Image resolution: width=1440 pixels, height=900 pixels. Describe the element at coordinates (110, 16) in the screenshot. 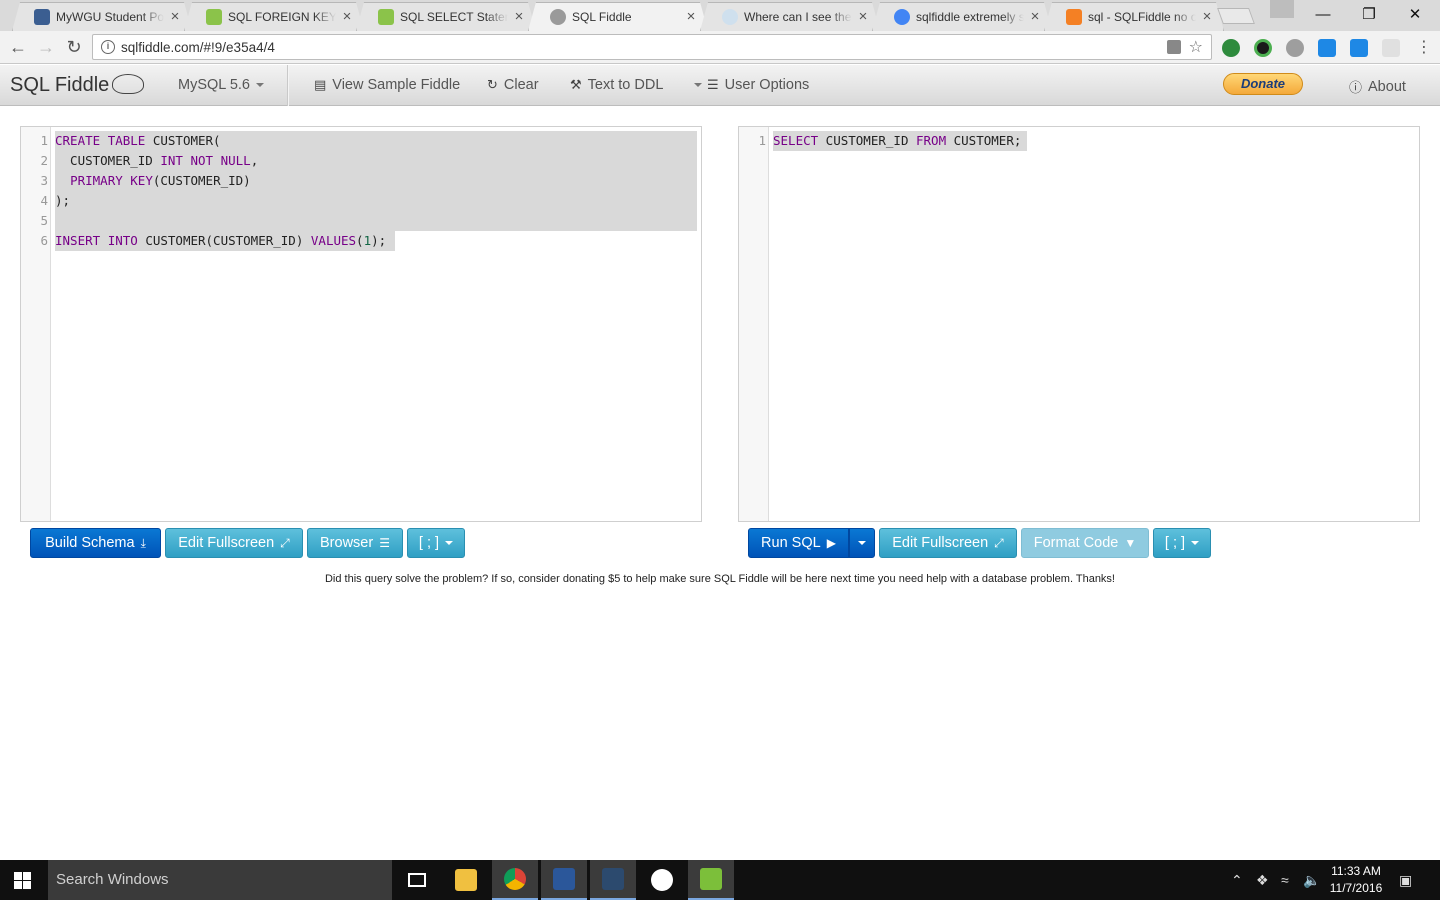

I see `tab-title: MyWGU Student Portal` at that location.